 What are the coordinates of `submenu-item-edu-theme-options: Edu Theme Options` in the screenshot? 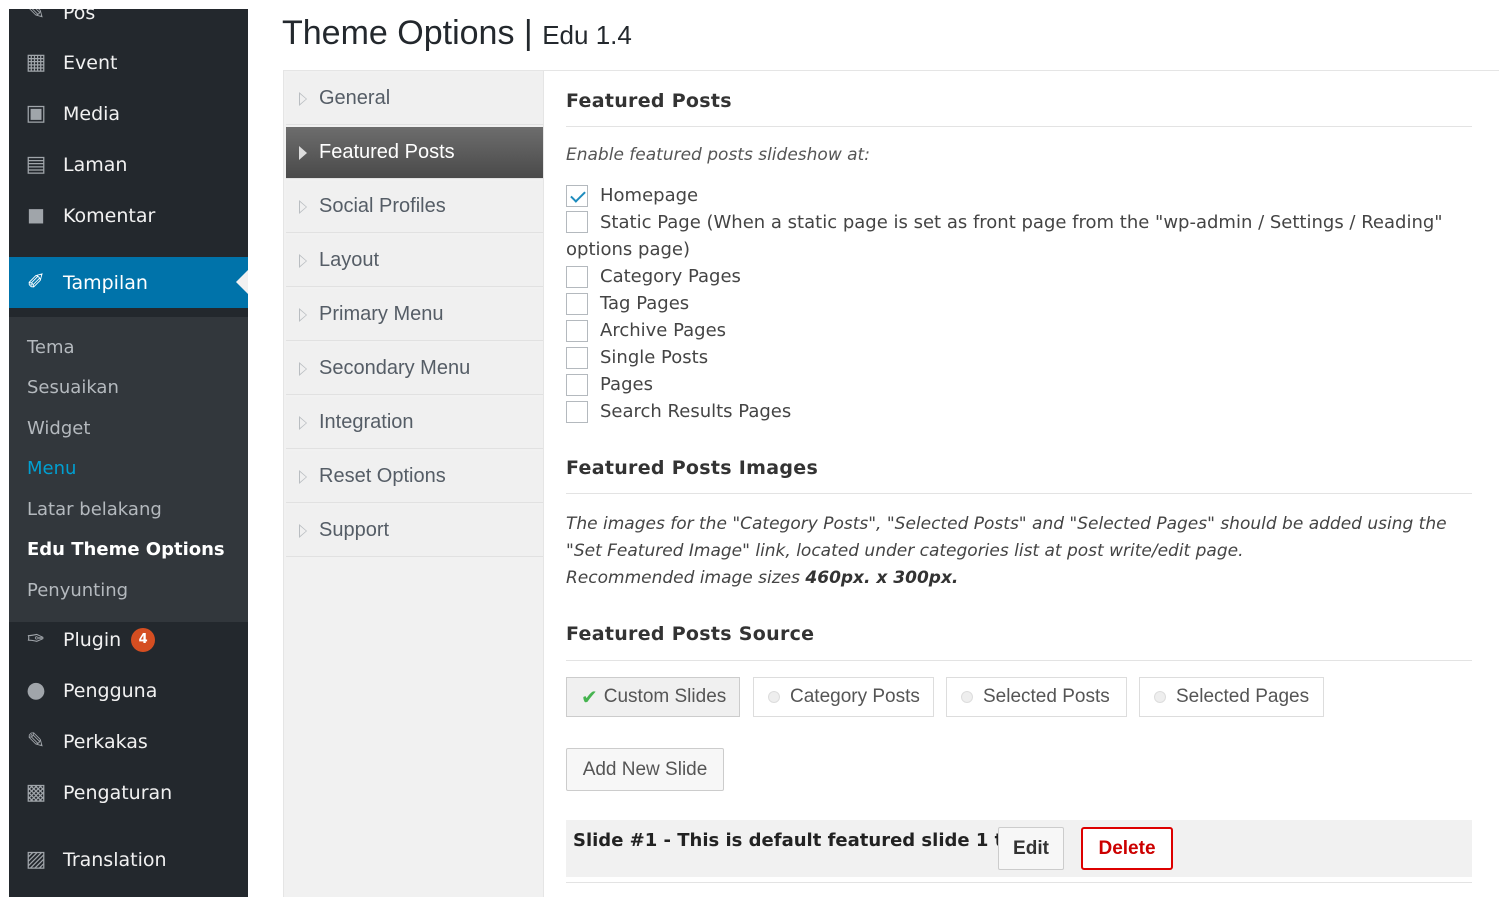 It's located at (126, 549).